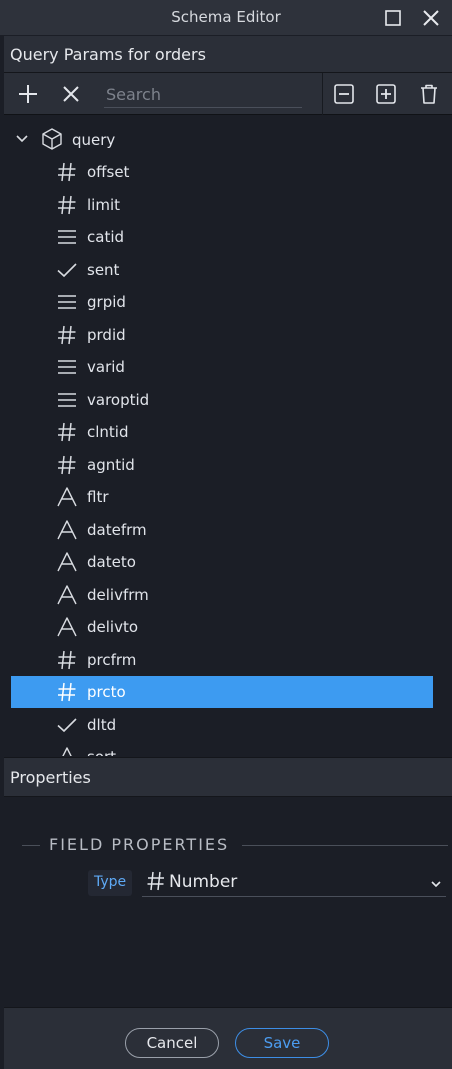  Describe the element at coordinates (222, 367) in the screenshot. I see `tree-item-varid: varid` at that location.